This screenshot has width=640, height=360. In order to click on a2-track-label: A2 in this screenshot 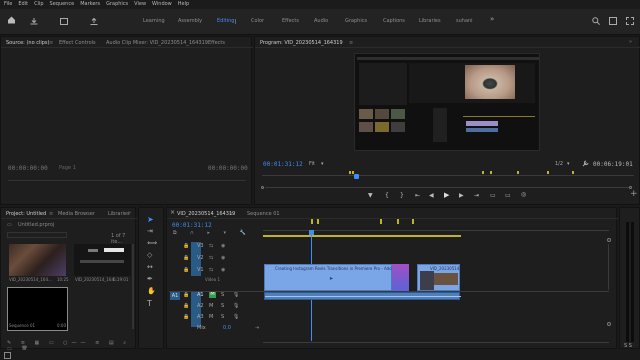, I will do `click(200, 306)`.